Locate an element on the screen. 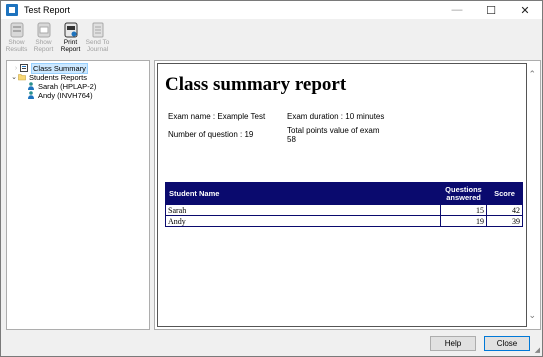 This screenshot has width=543, height=357. show-results-label: Show Results is located at coordinates (16, 46).